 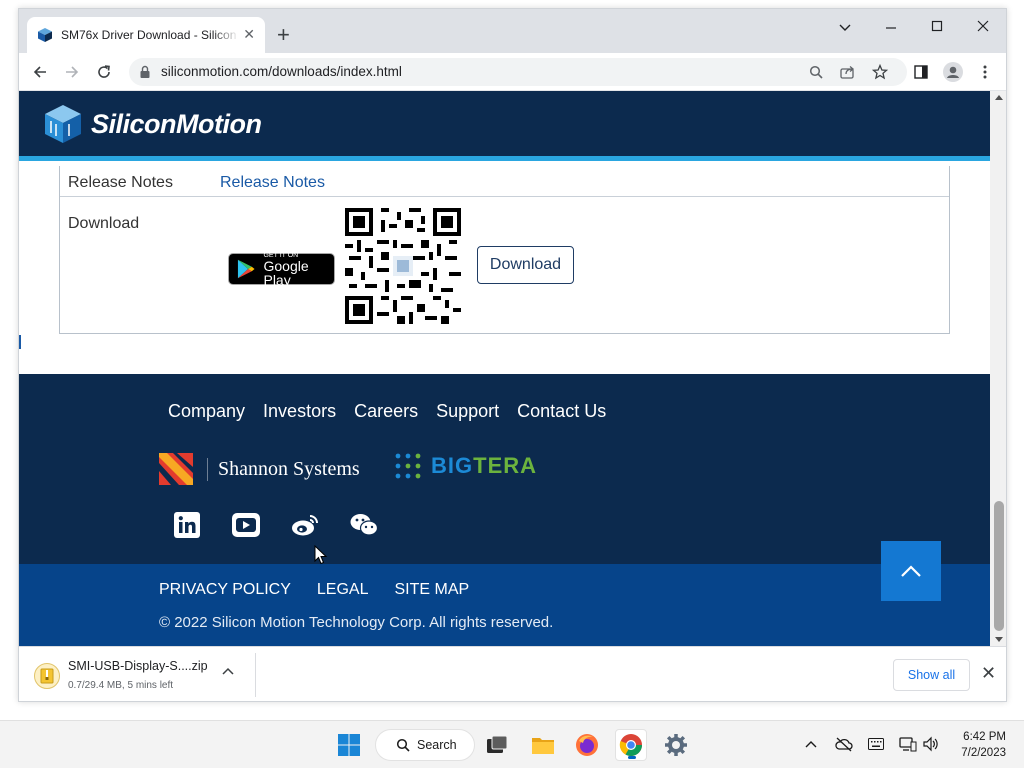 What do you see at coordinates (283, 35) in the screenshot?
I see `new-tab-button: +` at bounding box center [283, 35].